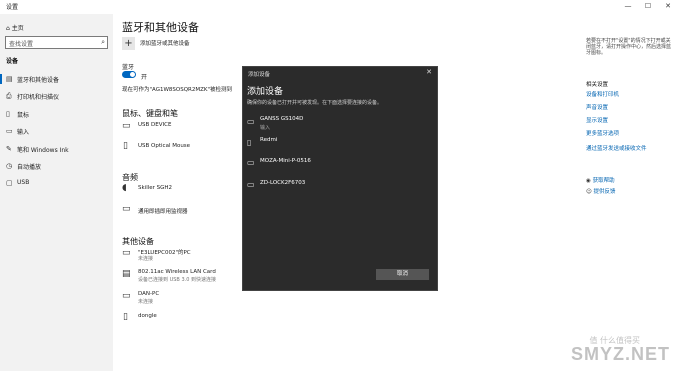  I want to click on printer-icon: ⎙, so click(9, 96).